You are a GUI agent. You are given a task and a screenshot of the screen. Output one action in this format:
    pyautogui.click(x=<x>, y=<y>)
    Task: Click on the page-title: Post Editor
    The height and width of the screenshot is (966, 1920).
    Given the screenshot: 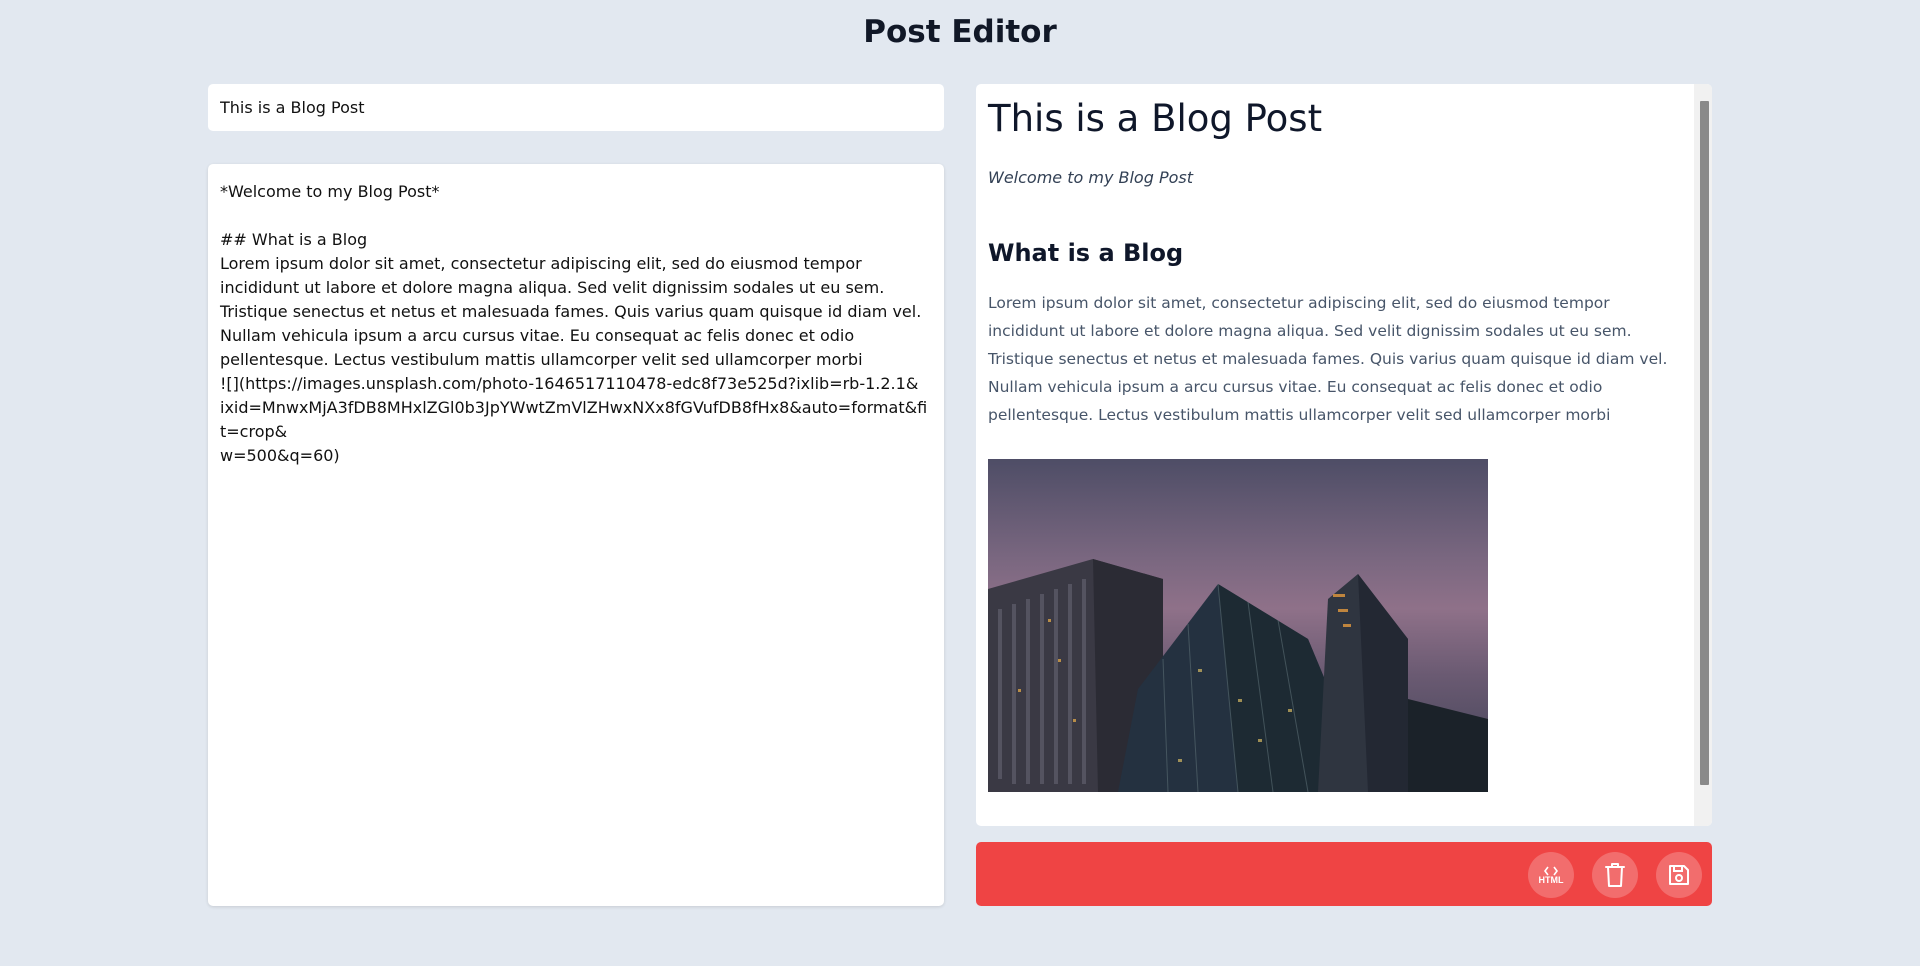 What is the action you would take?
    pyautogui.click(x=960, y=32)
    